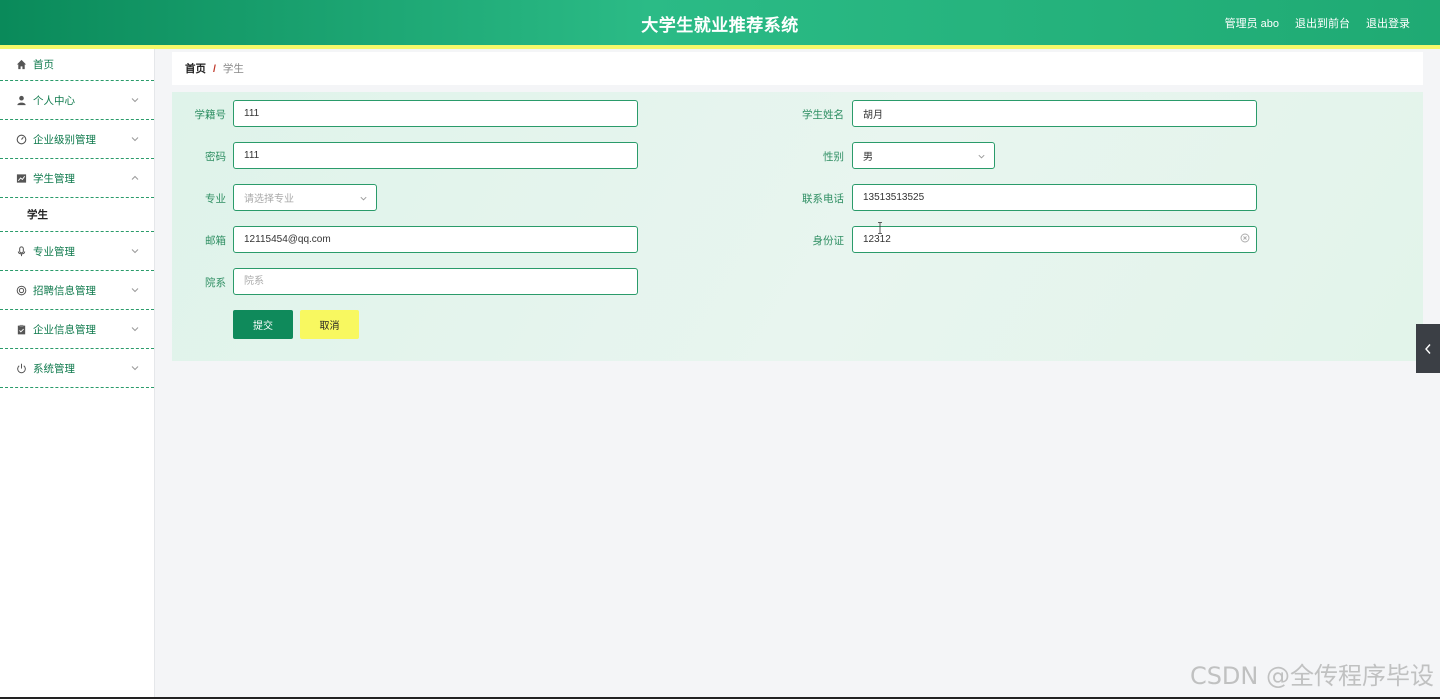  Describe the element at coordinates (923, 155) in the screenshot. I see `gender-select: 男` at that location.